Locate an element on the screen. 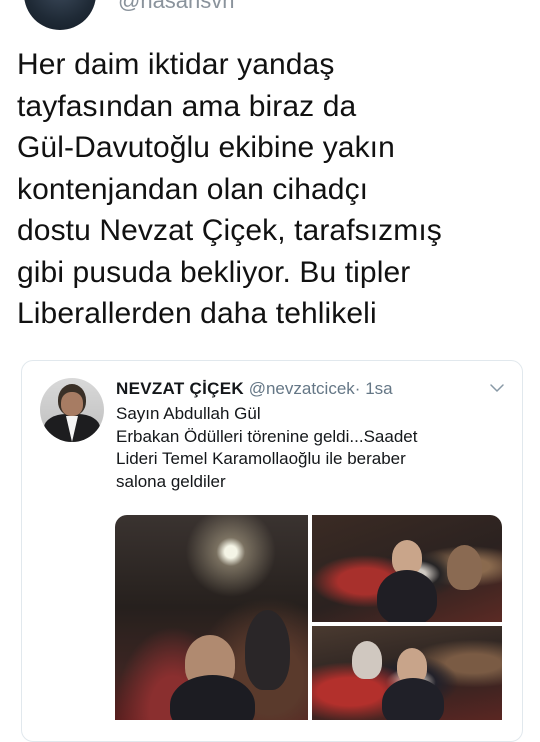 This screenshot has height=742, width=540. chevron-down-icon is located at coordinates (497, 388).